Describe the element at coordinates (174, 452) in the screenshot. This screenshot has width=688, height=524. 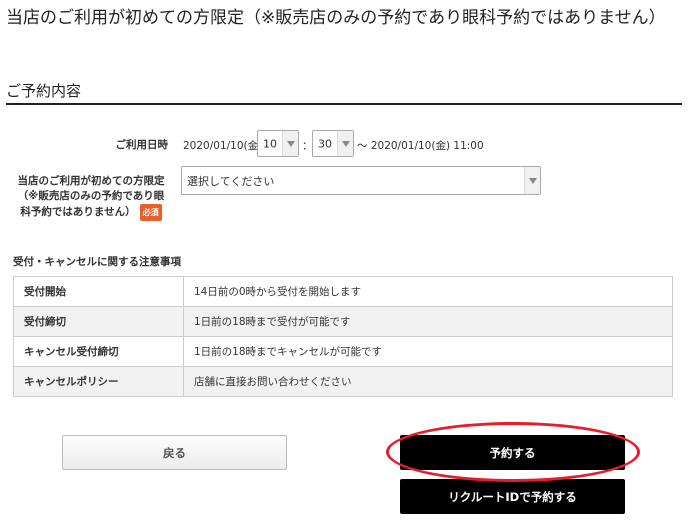
I see `back-button: 戻る` at that location.